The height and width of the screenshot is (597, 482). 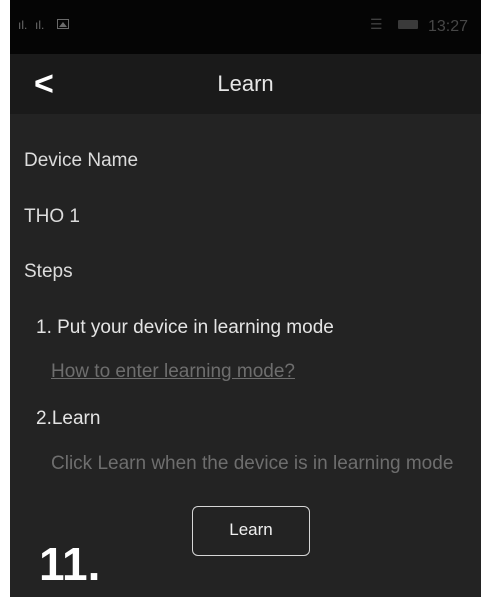 What do you see at coordinates (70, 564) in the screenshot?
I see `step-number: 11.` at bounding box center [70, 564].